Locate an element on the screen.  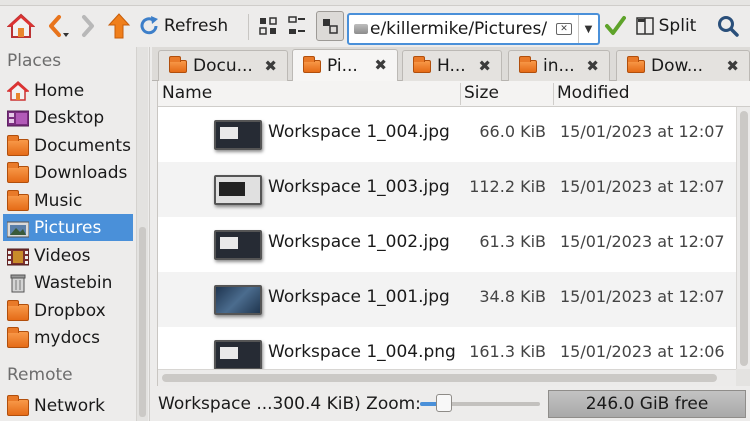
sidebar-item-label: Wastebin is located at coordinates (73, 282).